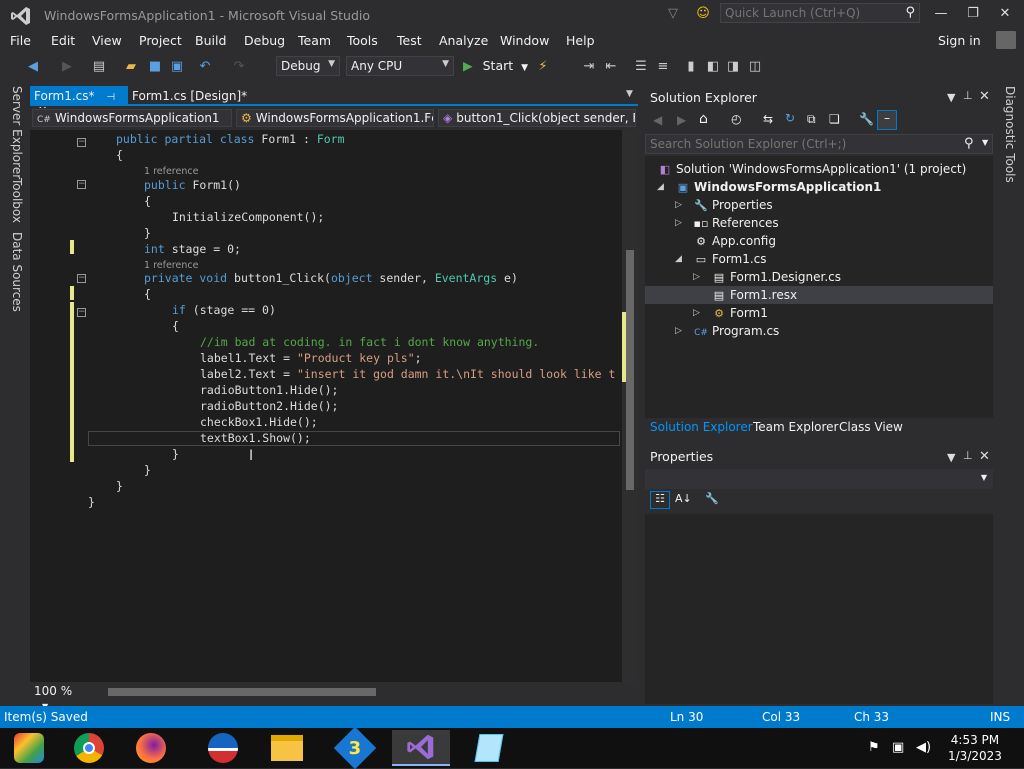  Describe the element at coordinates (629, 94) in the screenshot. I see `tab-overflow-icon: ▼` at that location.